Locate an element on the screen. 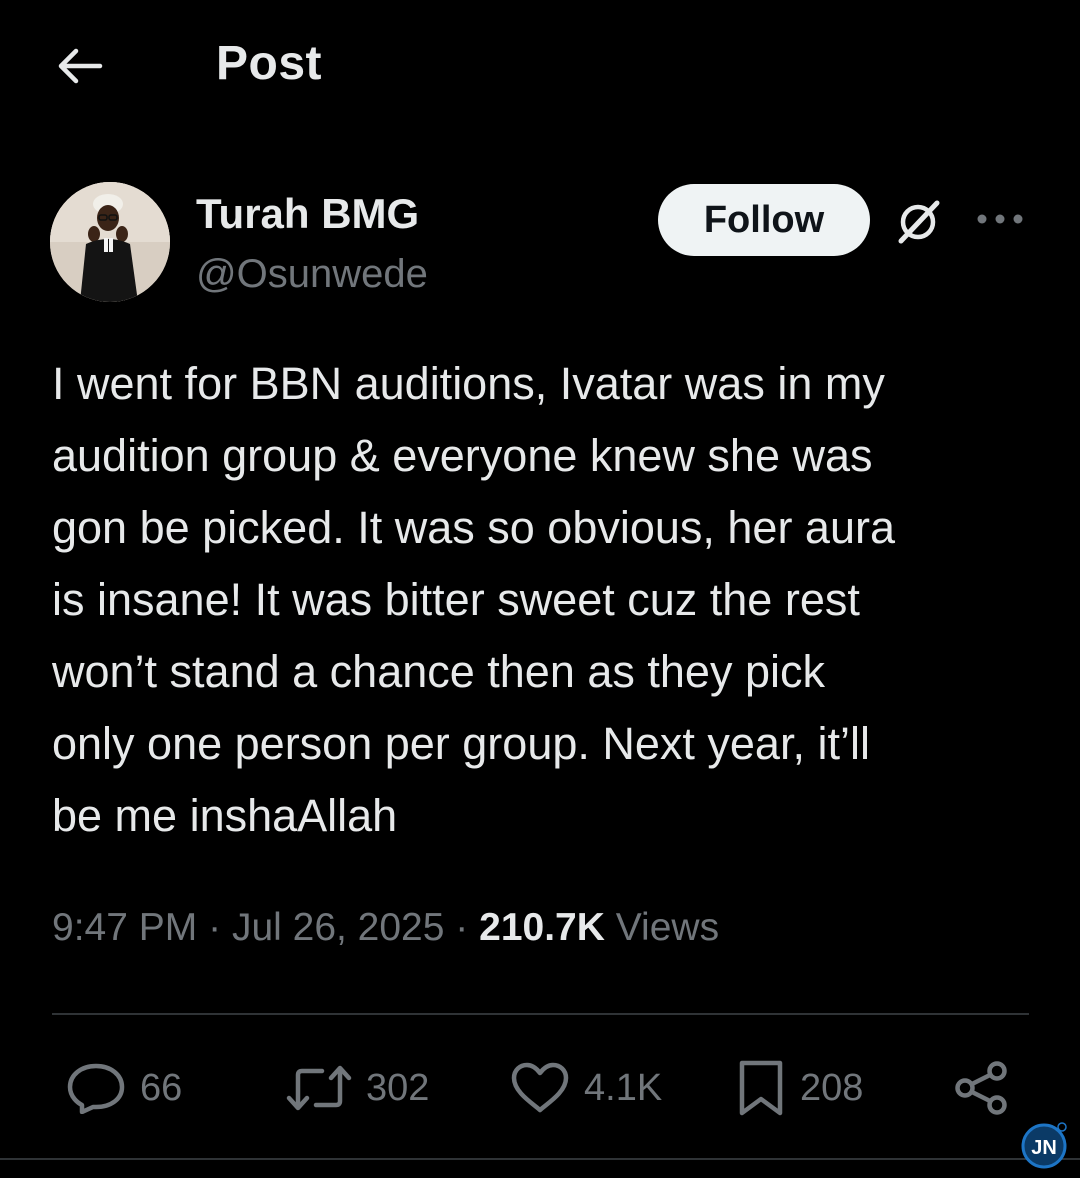 The width and height of the screenshot is (1080, 1178). avatar is located at coordinates (110, 242).